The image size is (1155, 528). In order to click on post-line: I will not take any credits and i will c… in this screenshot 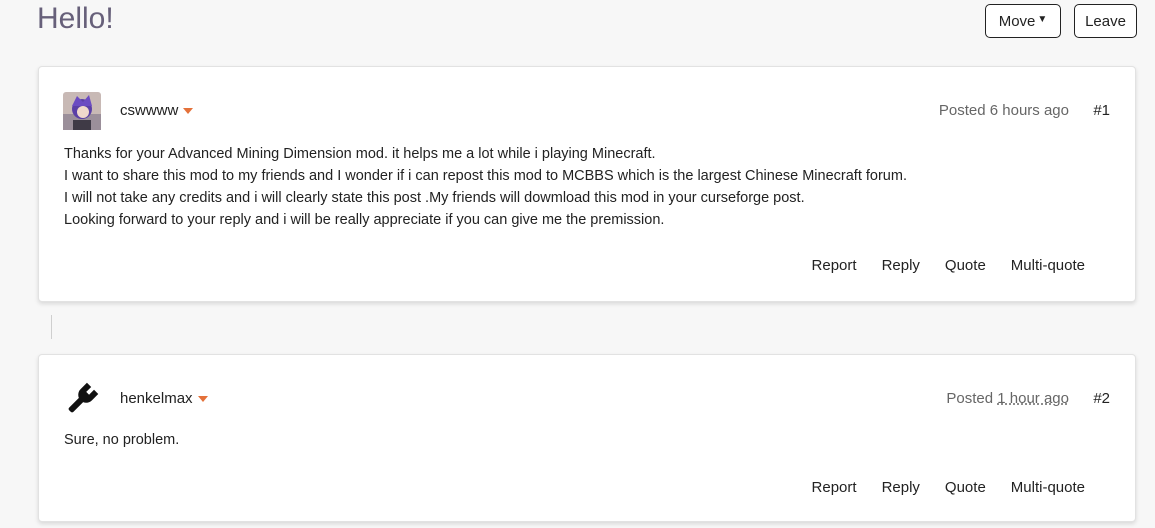, I will do `click(434, 198)`.